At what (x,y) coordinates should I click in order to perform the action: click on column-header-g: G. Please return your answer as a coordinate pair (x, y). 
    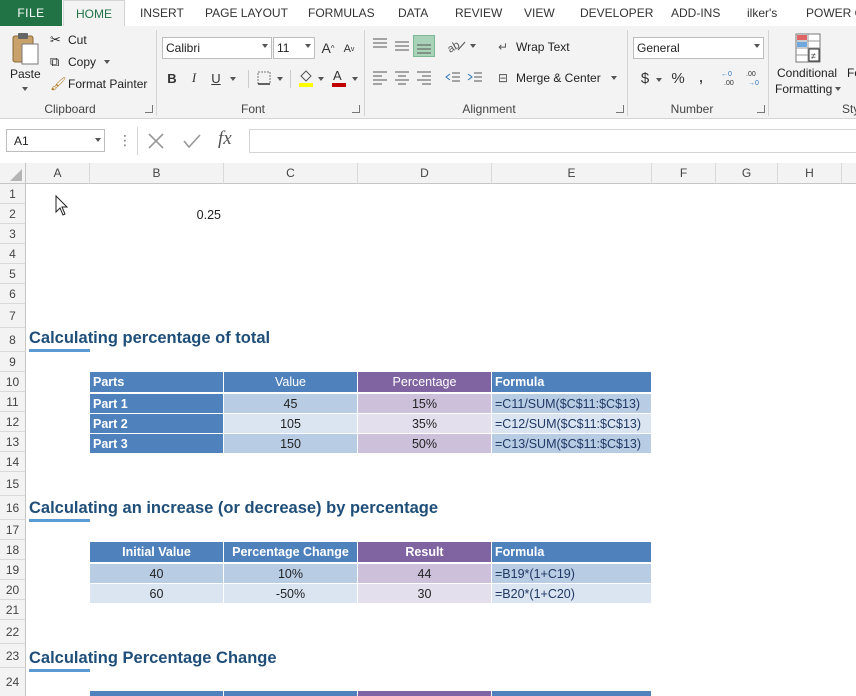
    Looking at the image, I should click on (747, 173).